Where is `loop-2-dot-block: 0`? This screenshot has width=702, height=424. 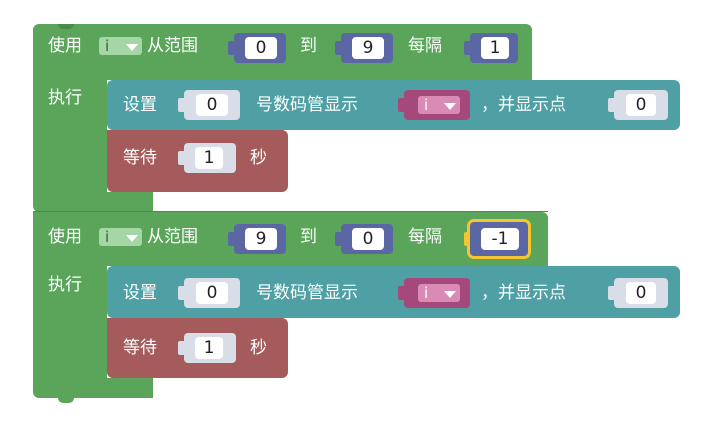 loop-2-dot-block: 0 is located at coordinates (638, 293).